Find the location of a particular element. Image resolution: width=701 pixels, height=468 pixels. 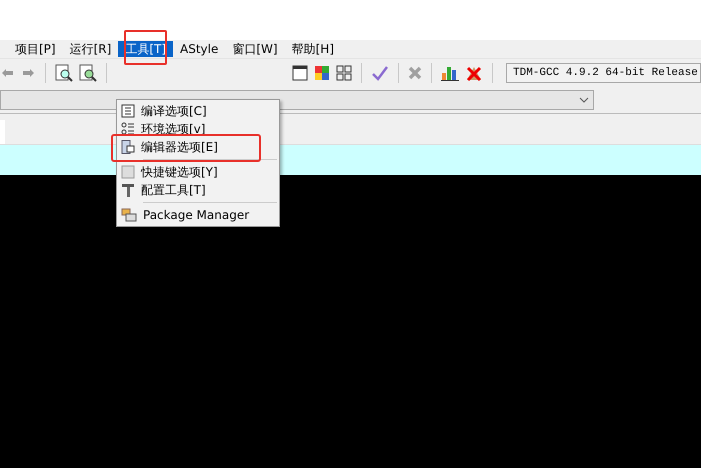

menu-item: 窗口[W] is located at coordinates (255, 49).